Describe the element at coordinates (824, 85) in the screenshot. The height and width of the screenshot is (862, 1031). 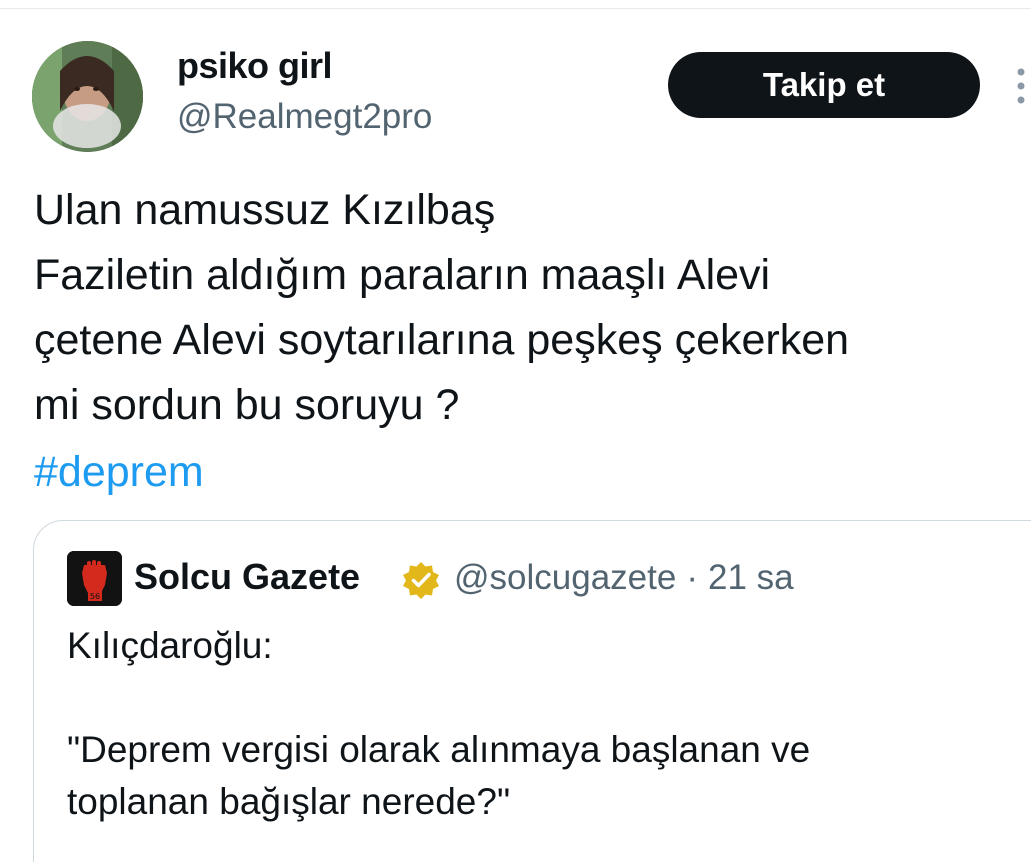
I see `follow-button: Takip et` at that location.